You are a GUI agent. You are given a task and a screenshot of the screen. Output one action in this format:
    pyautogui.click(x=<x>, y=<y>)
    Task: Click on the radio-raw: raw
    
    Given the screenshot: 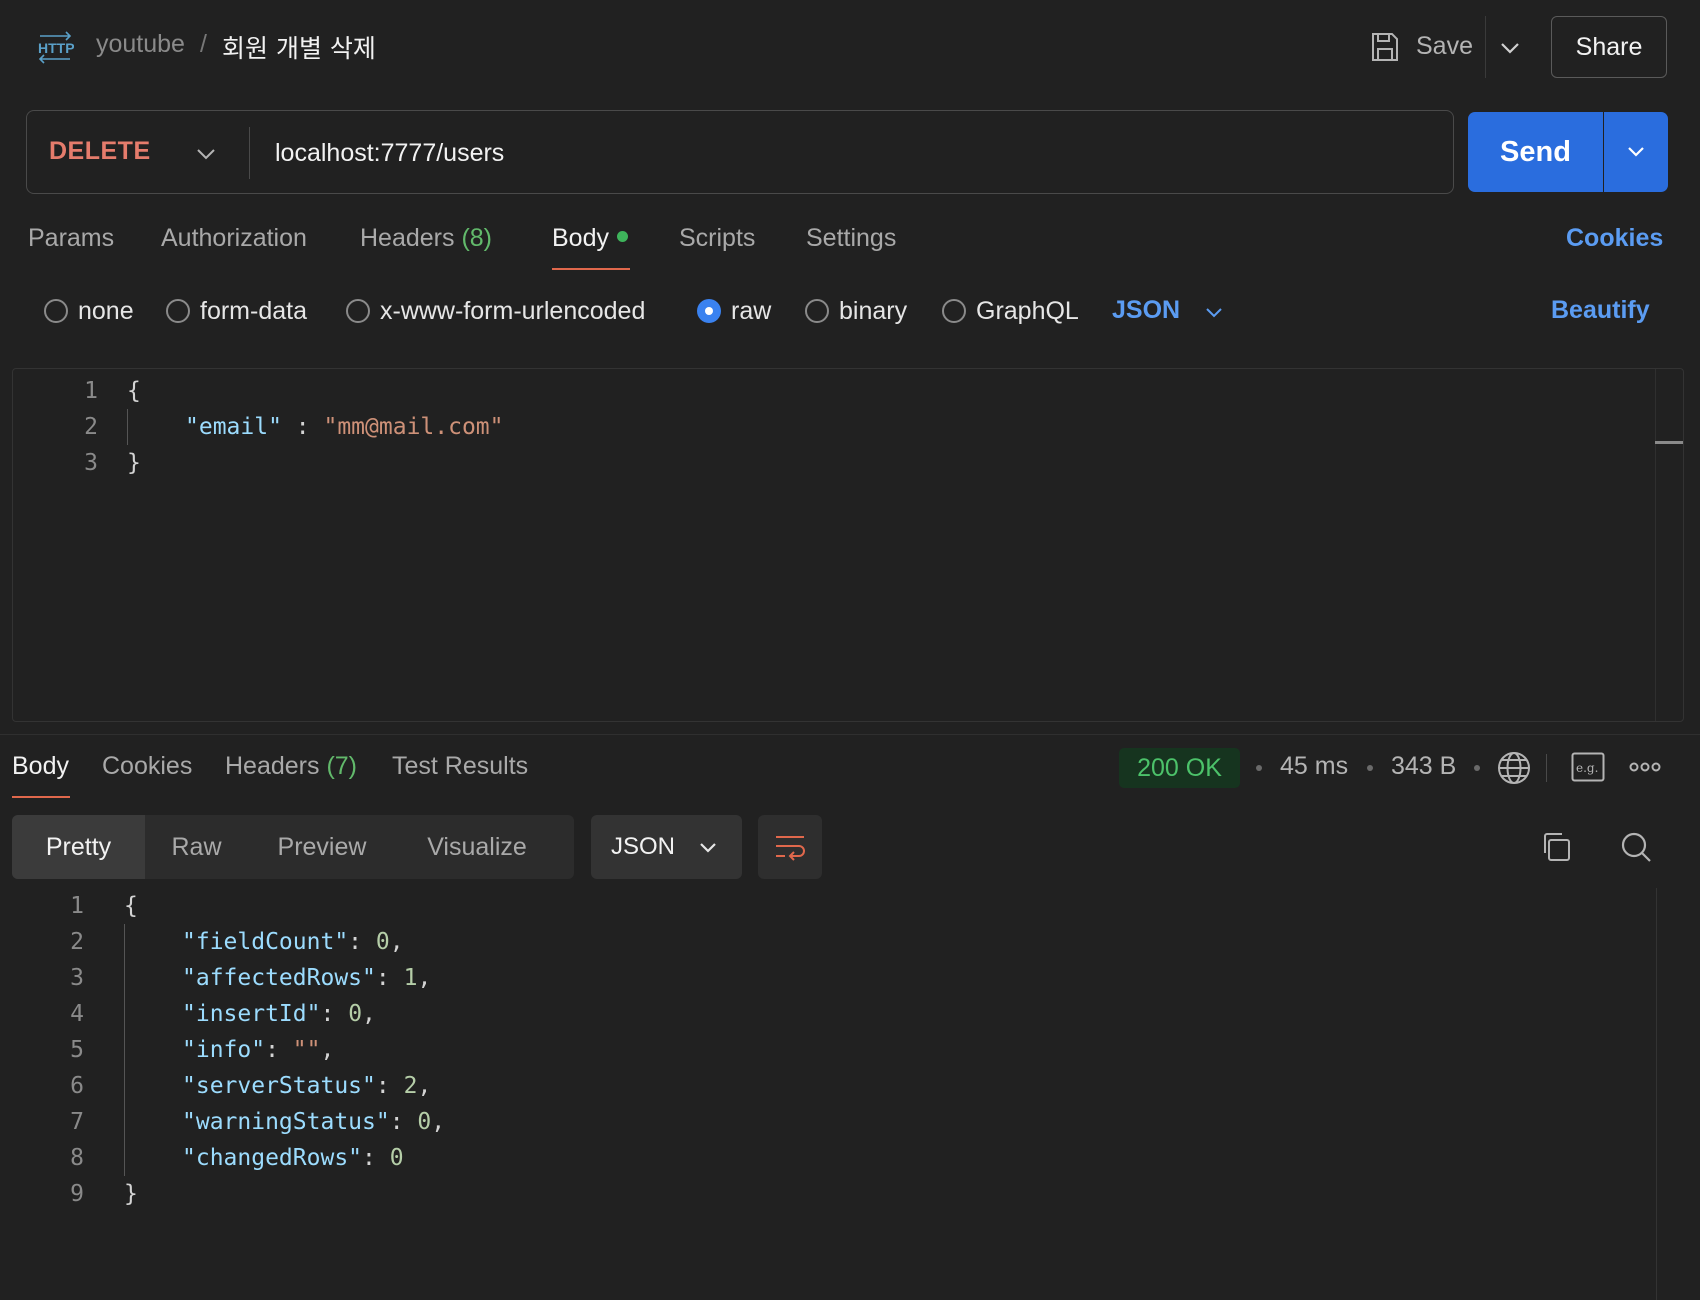 What is the action you would take?
    pyautogui.click(x=734, y=311)
    